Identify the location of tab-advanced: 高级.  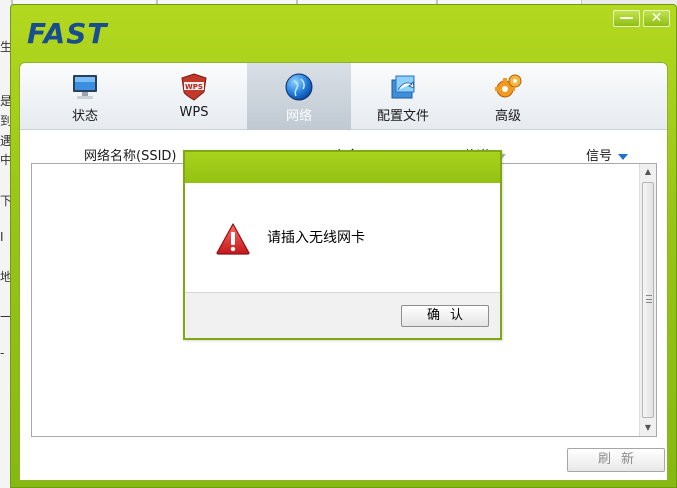
(508, 96).